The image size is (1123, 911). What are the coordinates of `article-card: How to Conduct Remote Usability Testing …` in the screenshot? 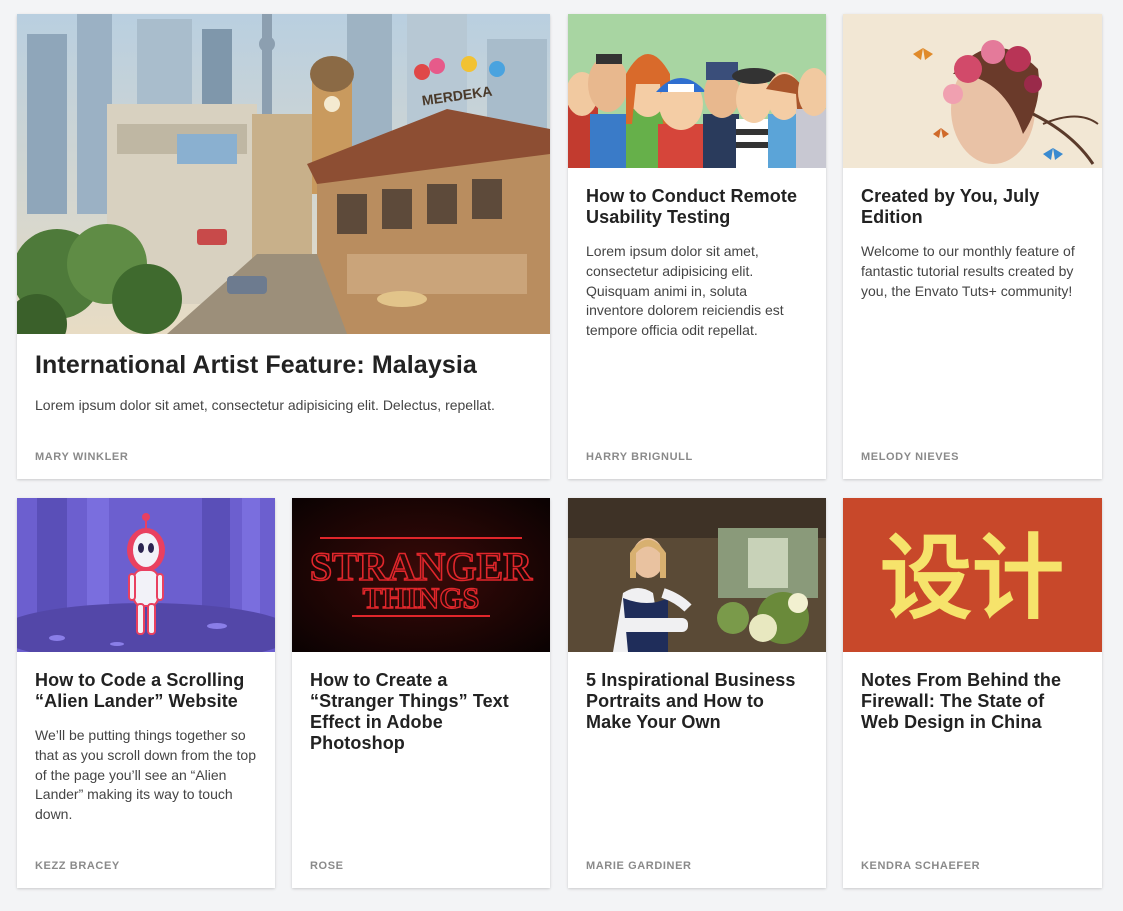 It's located at (697, 246).